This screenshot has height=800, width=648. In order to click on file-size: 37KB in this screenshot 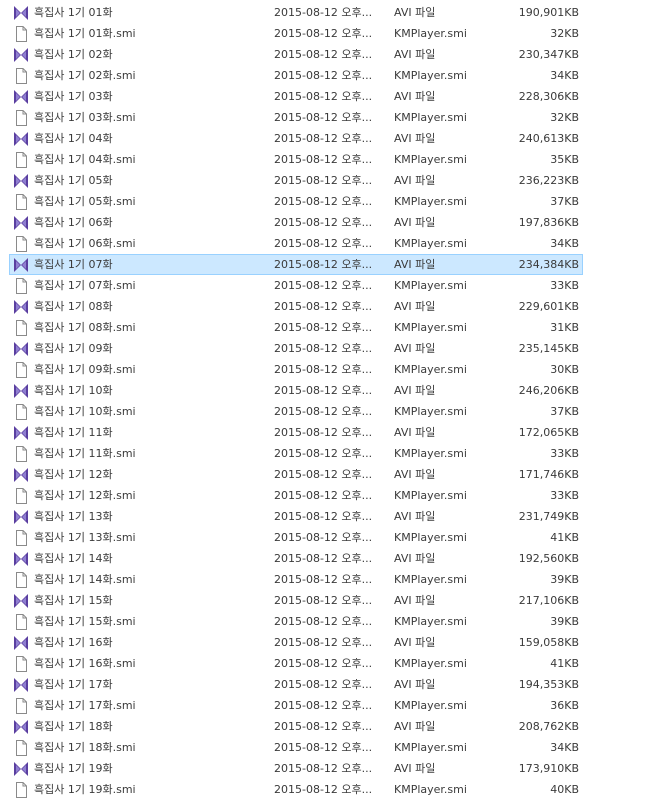, I will do `click(564, 201)`.